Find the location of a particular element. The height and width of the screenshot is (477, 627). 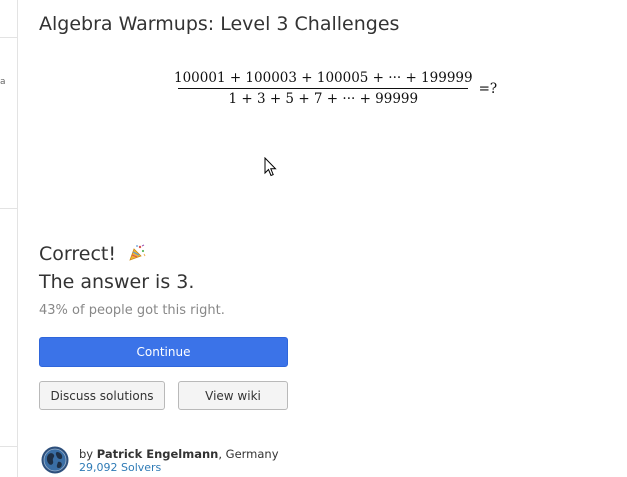

equation-numerator: 100001 + 100003 + 100005 + ··· + 199999 is located at coordinates (323, 78).